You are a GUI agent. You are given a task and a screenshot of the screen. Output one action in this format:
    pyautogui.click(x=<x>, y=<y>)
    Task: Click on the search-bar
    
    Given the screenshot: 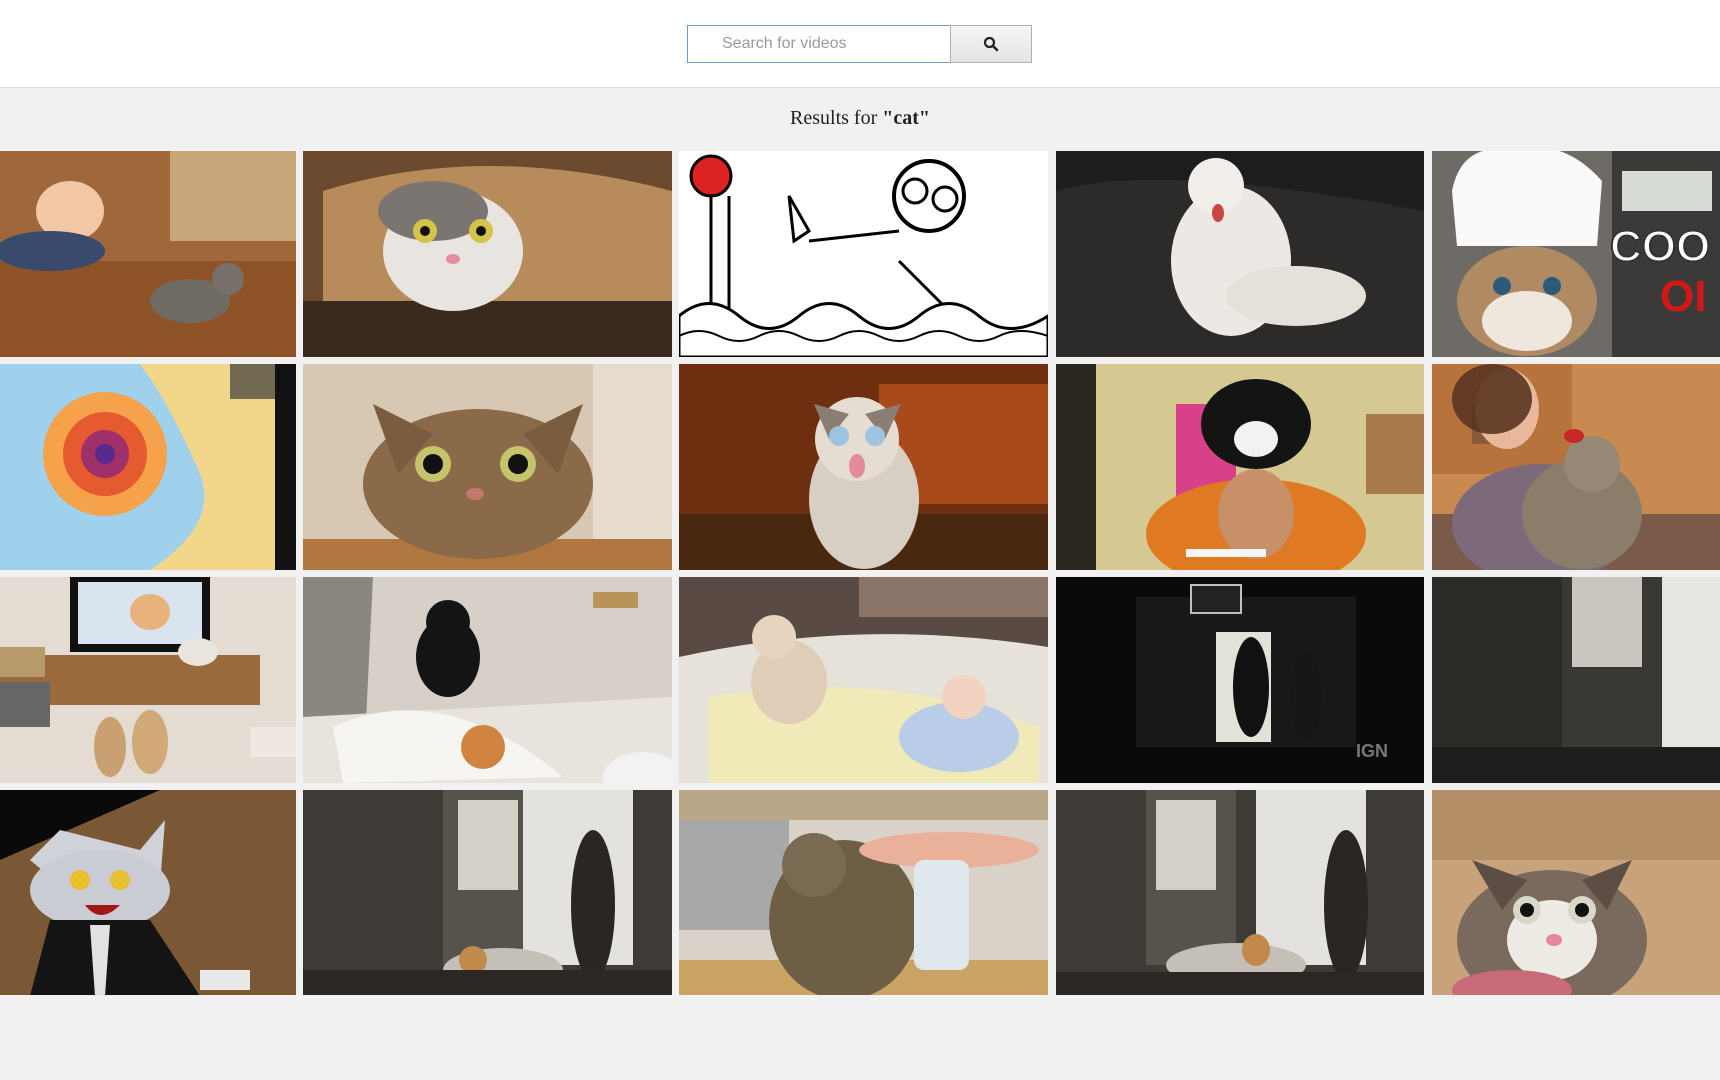 What is the action you would take?
    pyautogui.click(x=859, y=44)
    